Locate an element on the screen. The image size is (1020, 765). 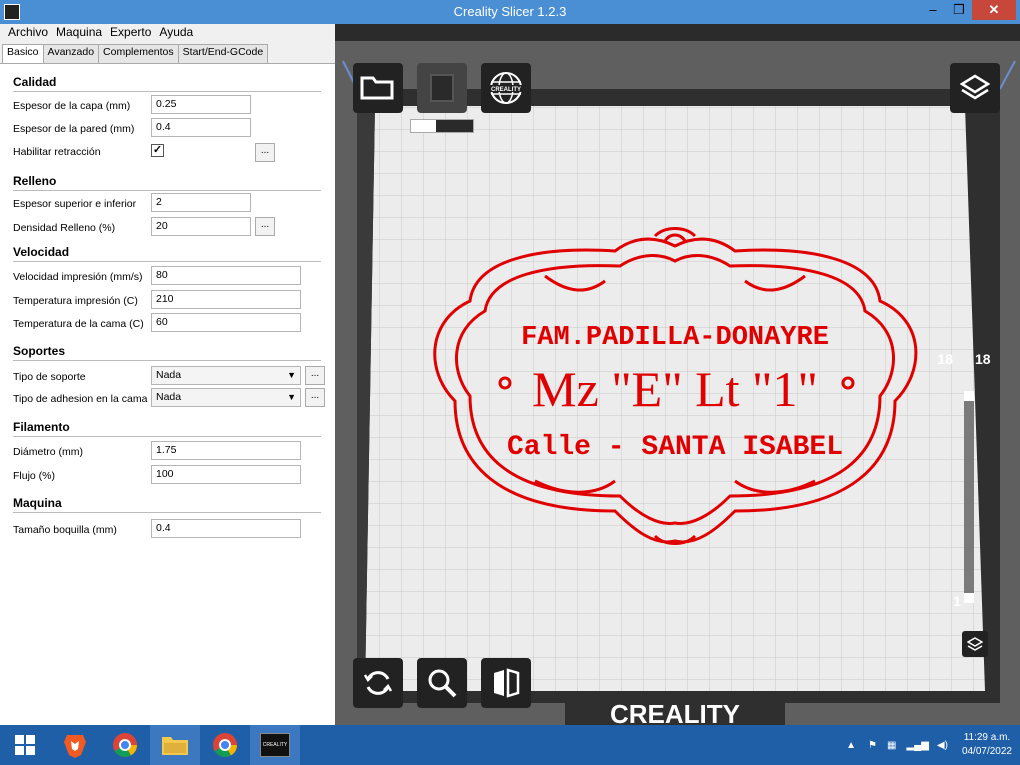
layer-bottom-label: 1 is located at coordinates (957, 601).